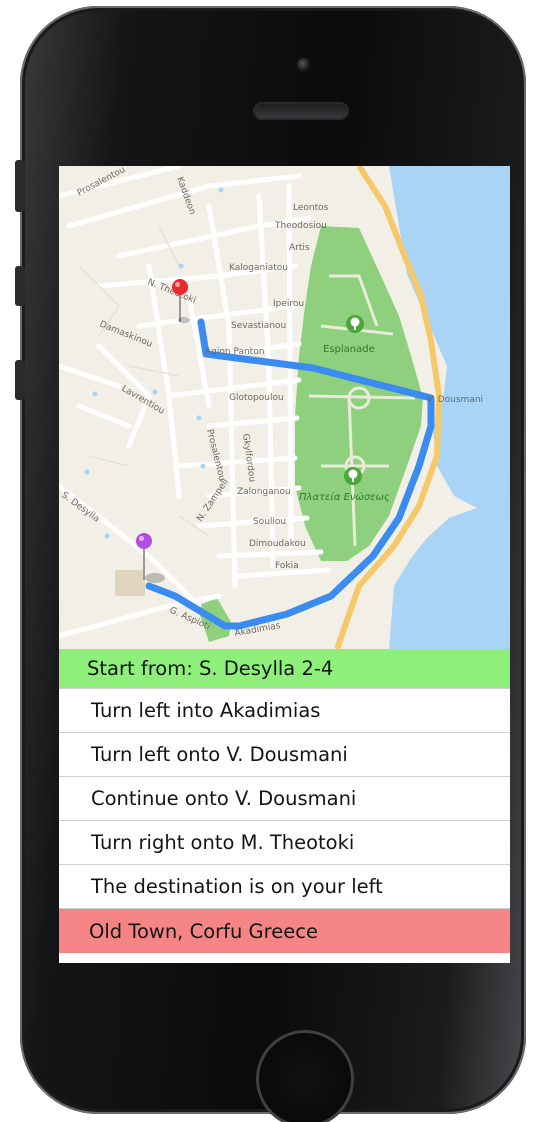  What do you see at coordinates (219, 754) in the screenshot?
I see `direction-step-text: Turn left onto V. Dousmani` at bounding box center [219, 754].